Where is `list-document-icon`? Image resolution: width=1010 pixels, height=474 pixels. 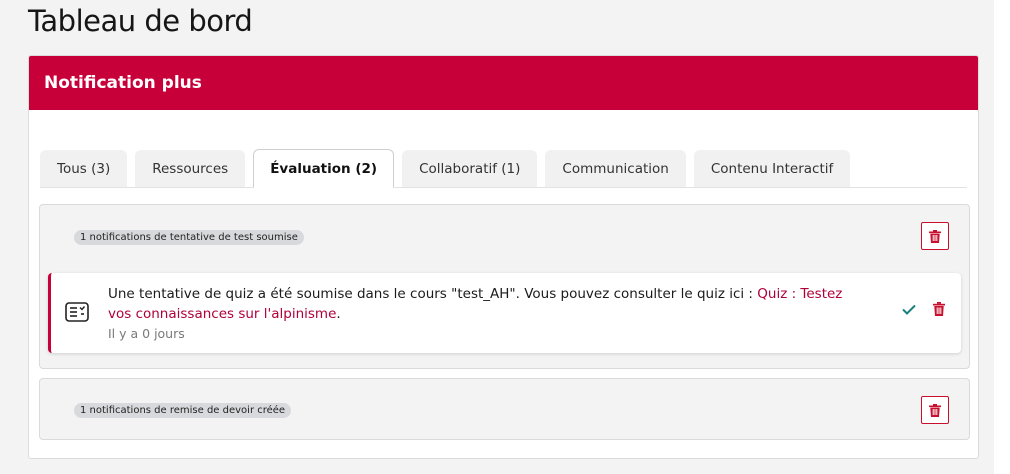 list-document-icon is located at coordinates (77, 312).